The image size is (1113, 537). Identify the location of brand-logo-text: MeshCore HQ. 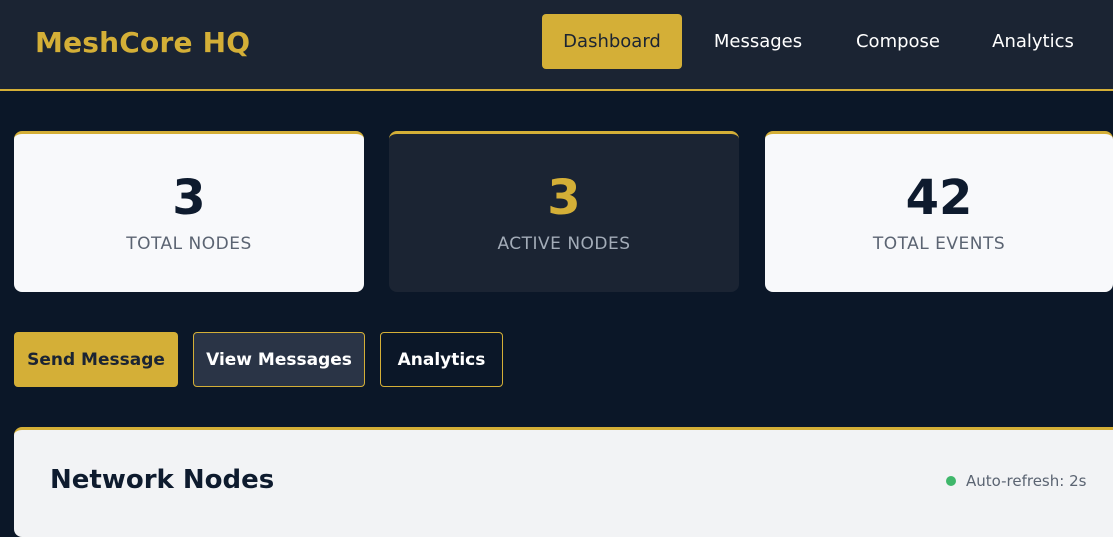
(142, 42).